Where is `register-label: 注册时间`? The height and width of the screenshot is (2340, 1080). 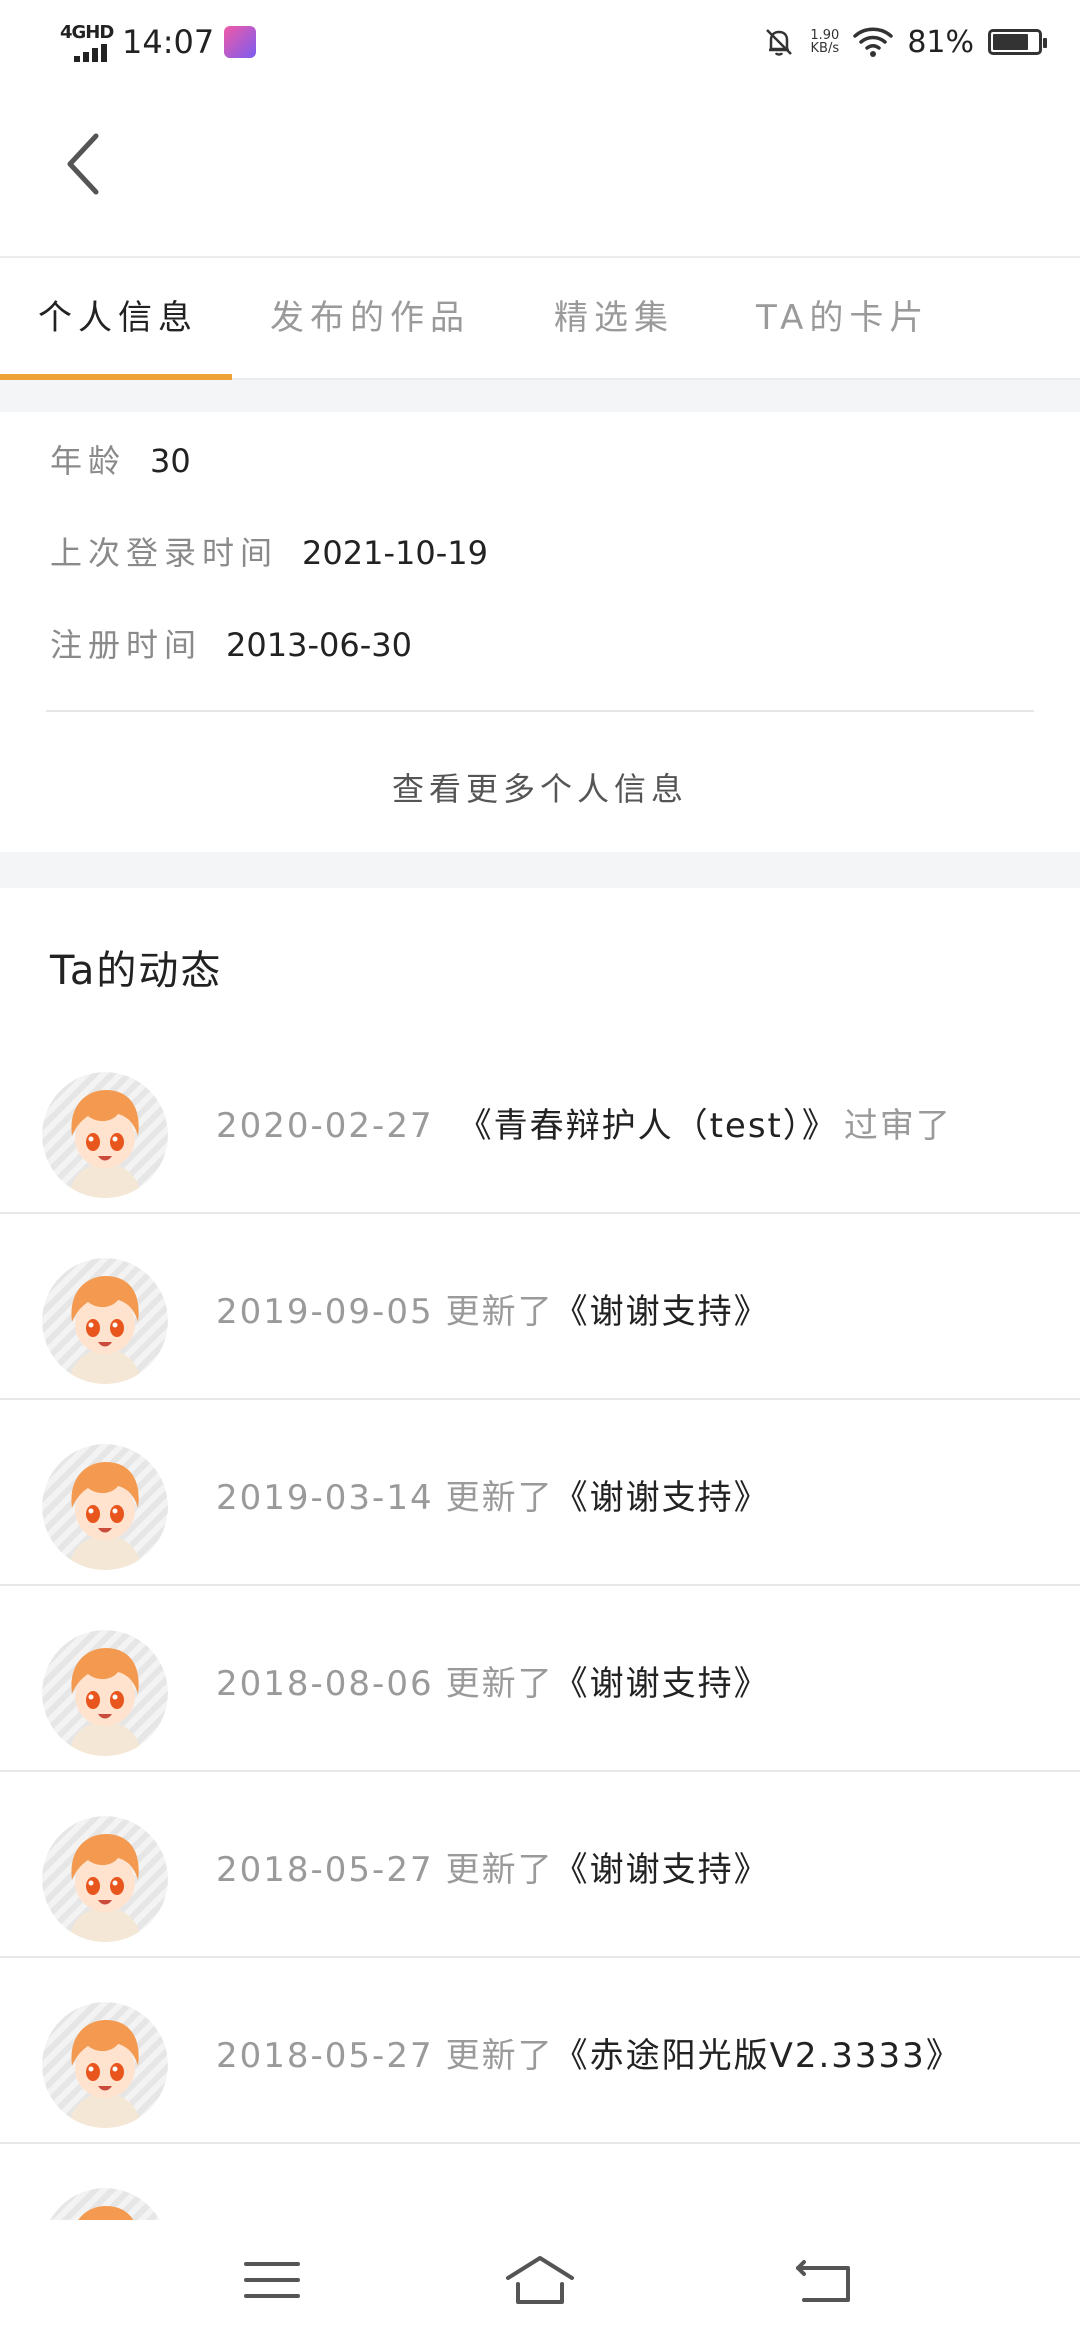
register-label: 注册时间 is located at coordinates (126, 645).